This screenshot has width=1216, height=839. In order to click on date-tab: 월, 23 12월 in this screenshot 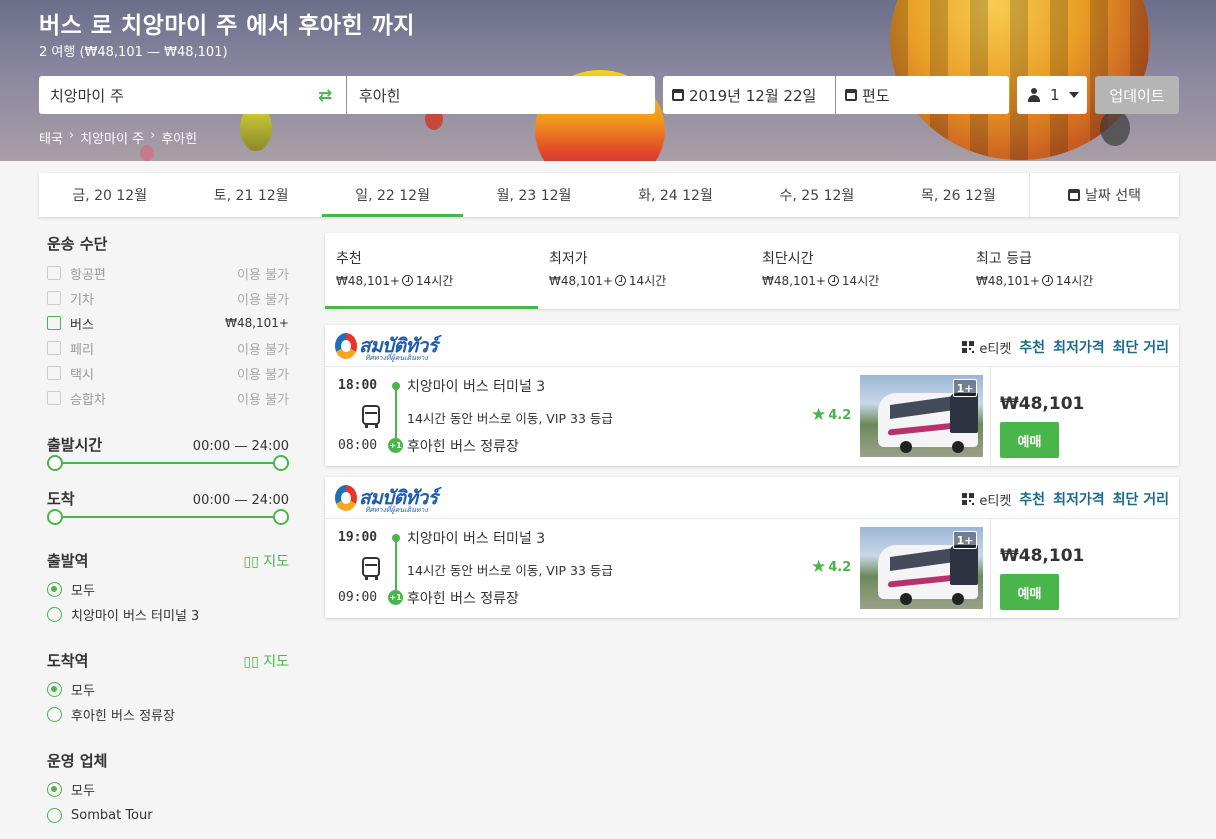, I will do `click(533, 195)`.